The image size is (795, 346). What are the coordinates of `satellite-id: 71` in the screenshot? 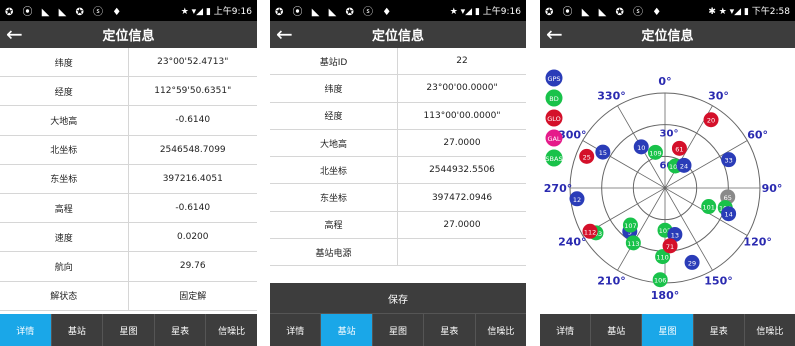 It's located at (670, 247).